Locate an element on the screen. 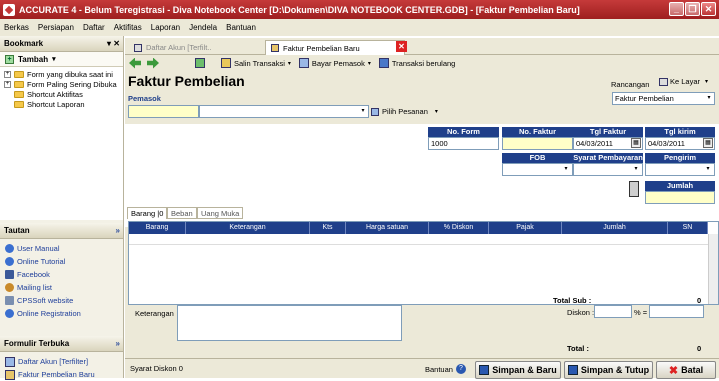  keterangan-label: Keterangan is located at coordinates (154, 313).